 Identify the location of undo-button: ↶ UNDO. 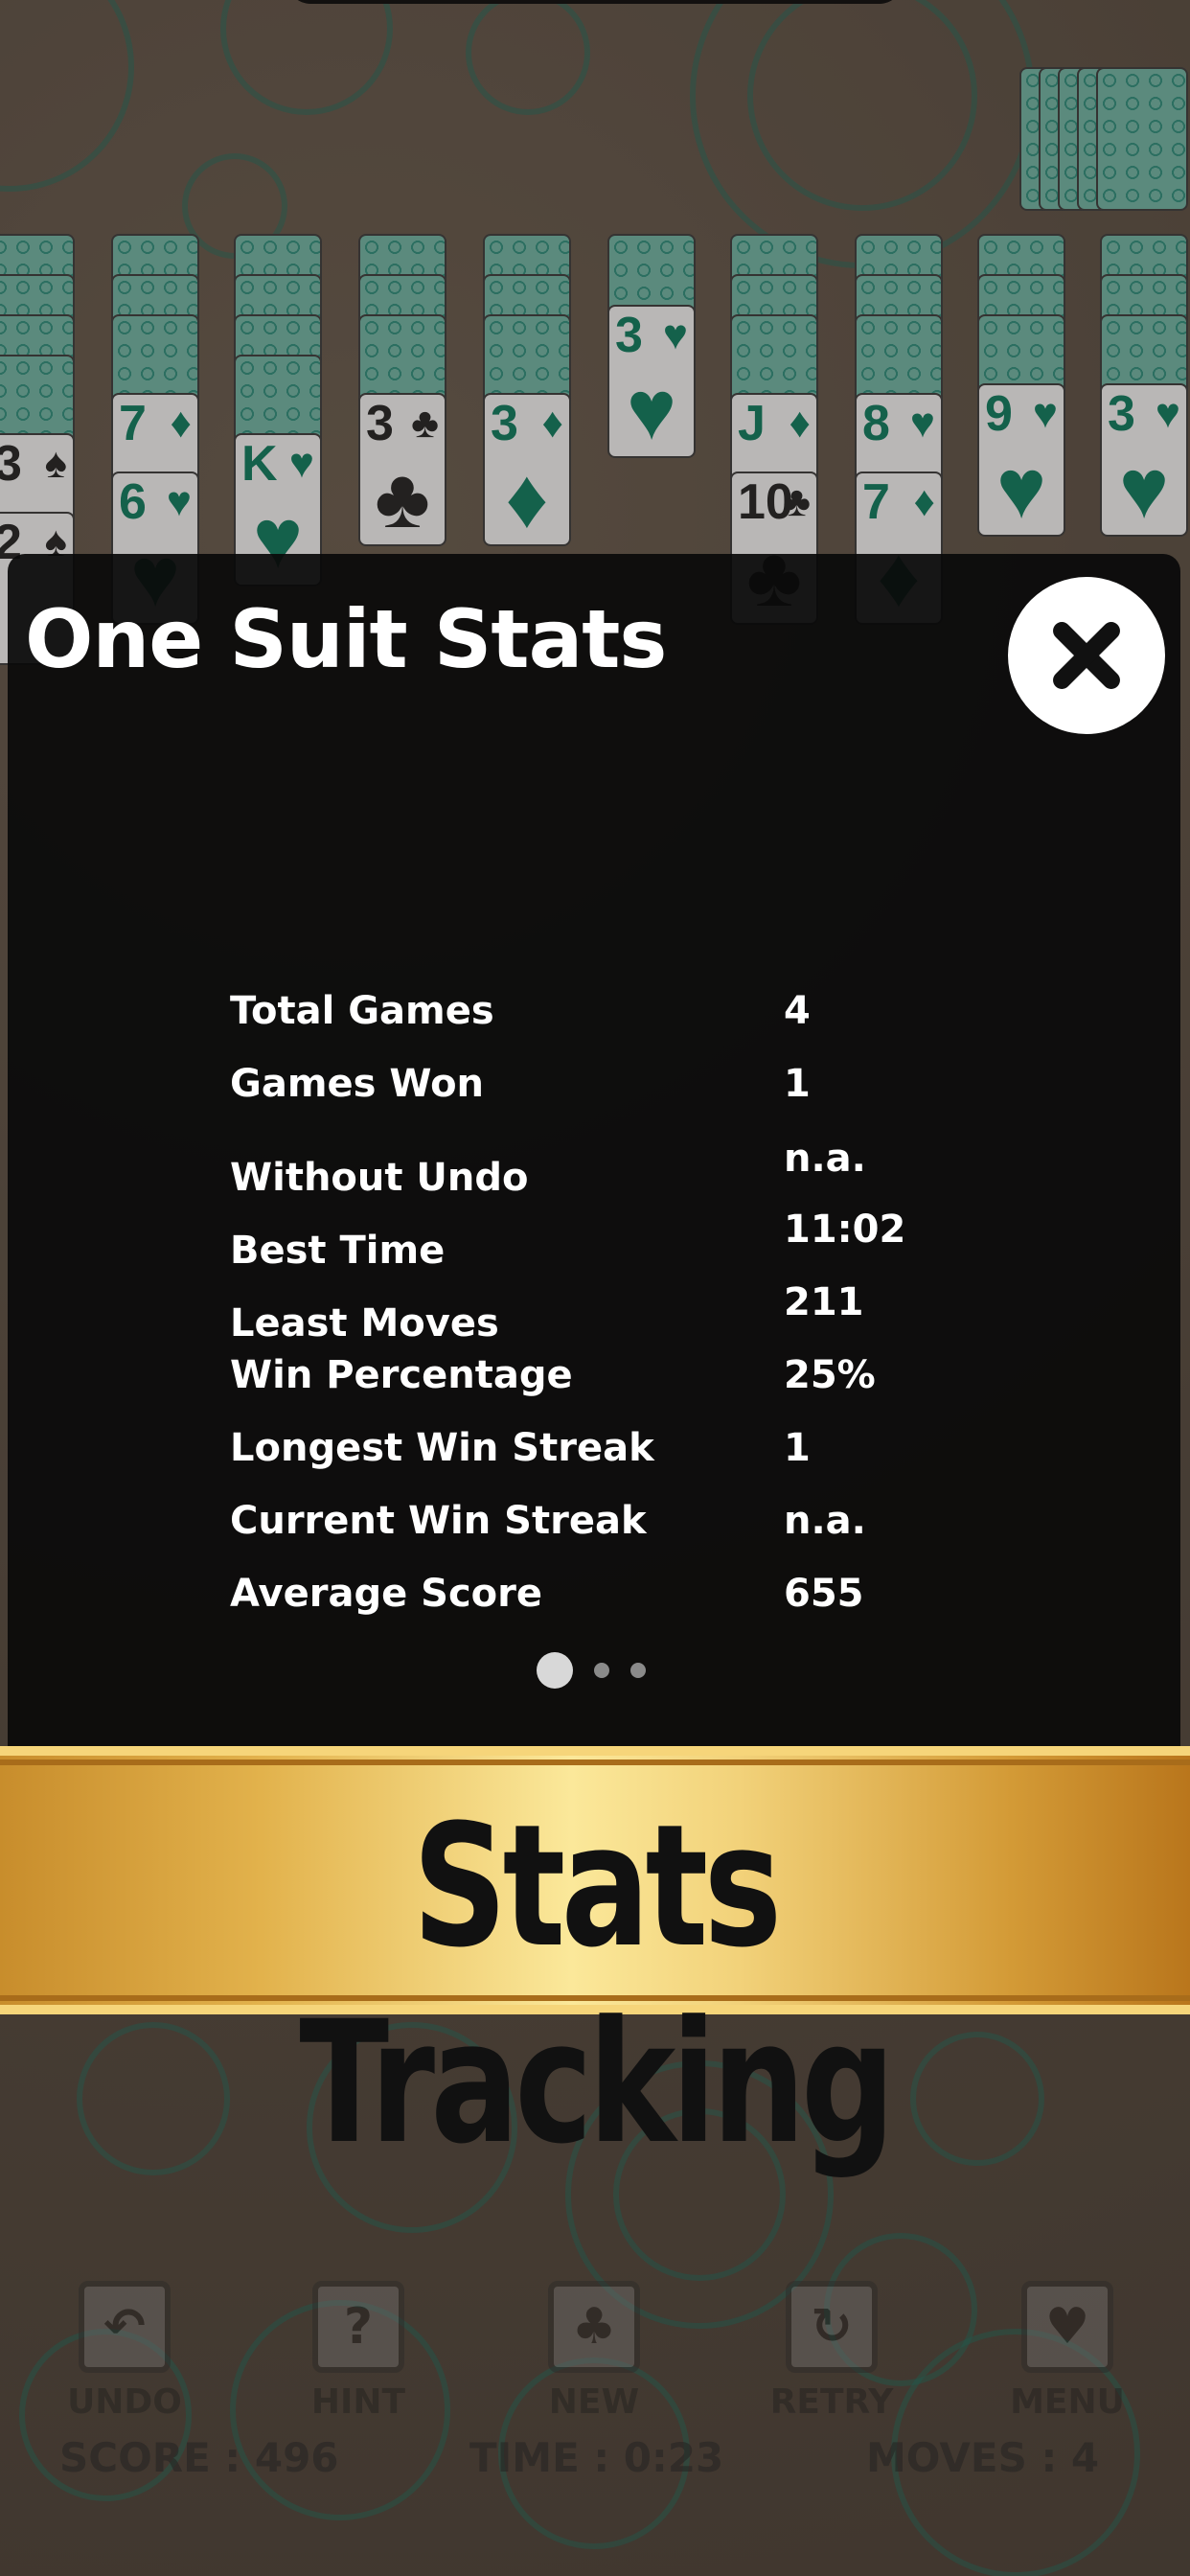
(125, 2351).